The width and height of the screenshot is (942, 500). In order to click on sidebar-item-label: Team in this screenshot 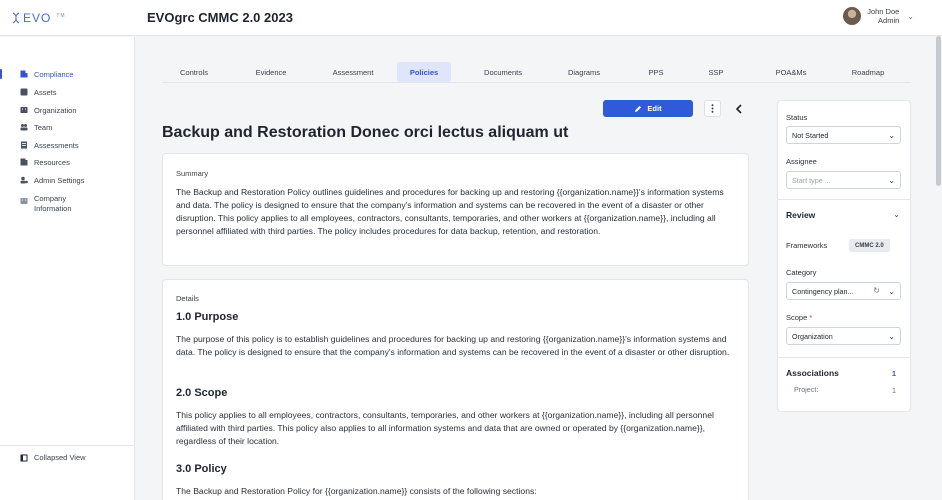, I will do `click(43, 127)`.